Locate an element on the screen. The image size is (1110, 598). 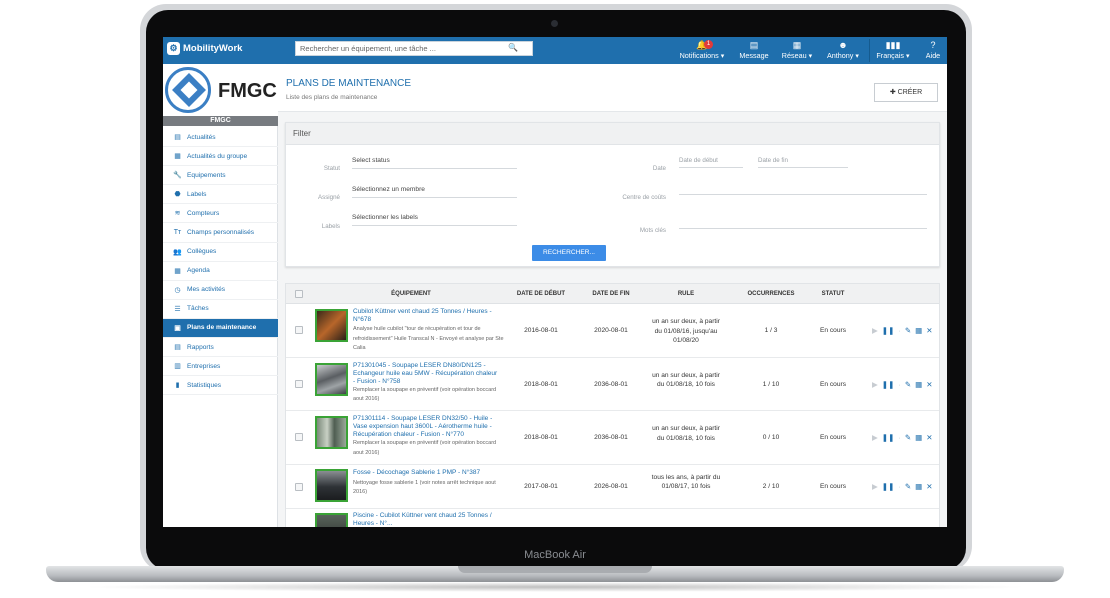
app-brand: MobilityWork is located at coordinates (213, 48).